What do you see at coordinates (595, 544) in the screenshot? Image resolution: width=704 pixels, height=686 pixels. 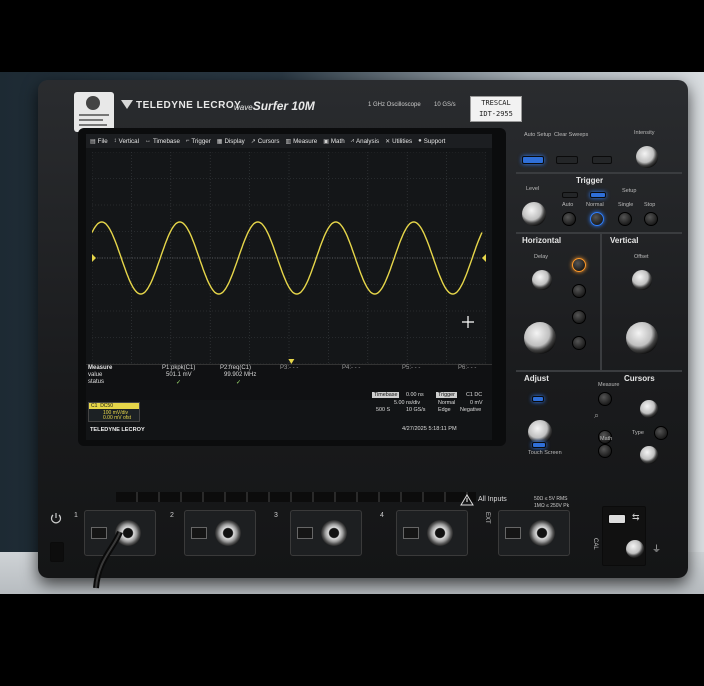 I see `cal-label: CAL` at bounding box center [595, 544].